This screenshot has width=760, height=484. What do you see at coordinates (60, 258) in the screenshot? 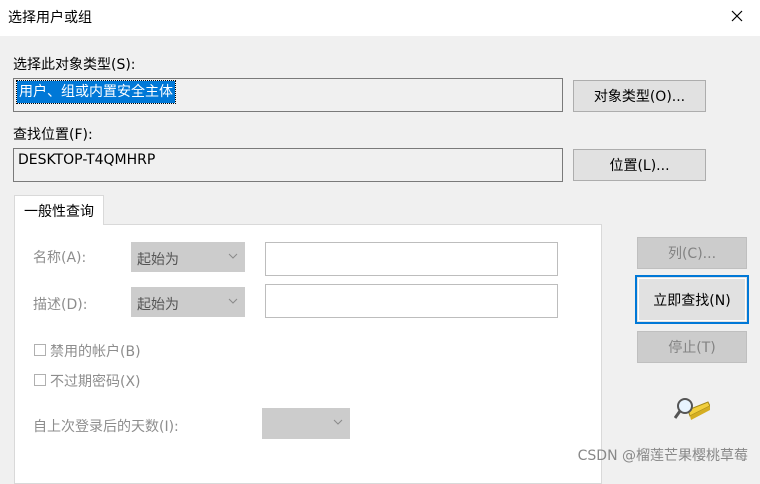
I see `name-label: 名称(A):` at bounding box center [60, 258].